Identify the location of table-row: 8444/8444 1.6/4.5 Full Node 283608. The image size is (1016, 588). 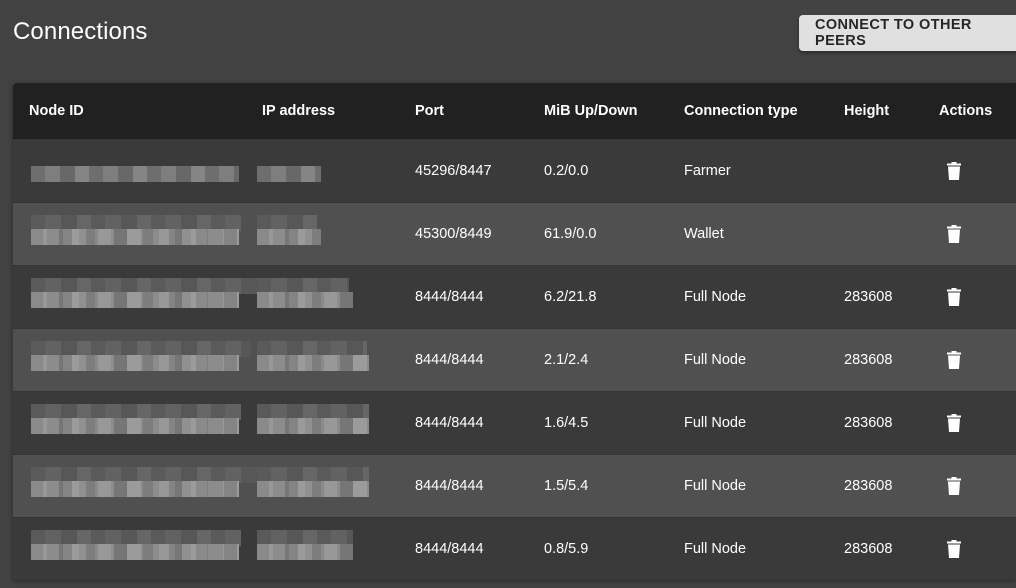
(514, 422).